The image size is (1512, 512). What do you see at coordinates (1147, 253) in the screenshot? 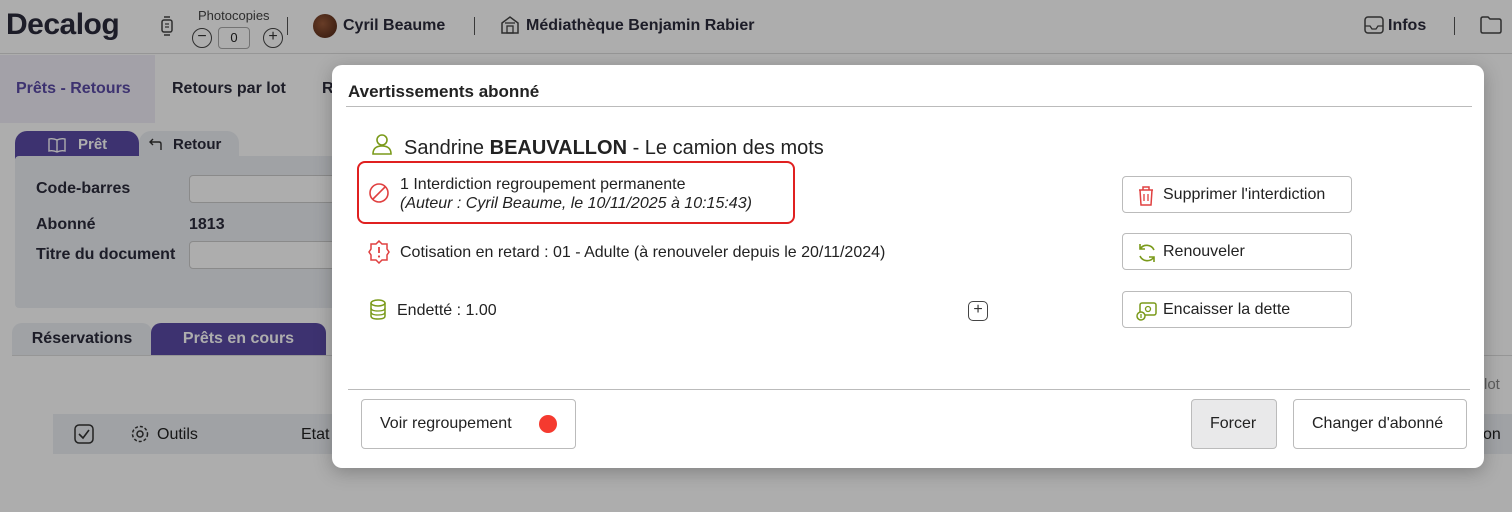
I see `refresh-icon` at bounding box center [1147, 253].